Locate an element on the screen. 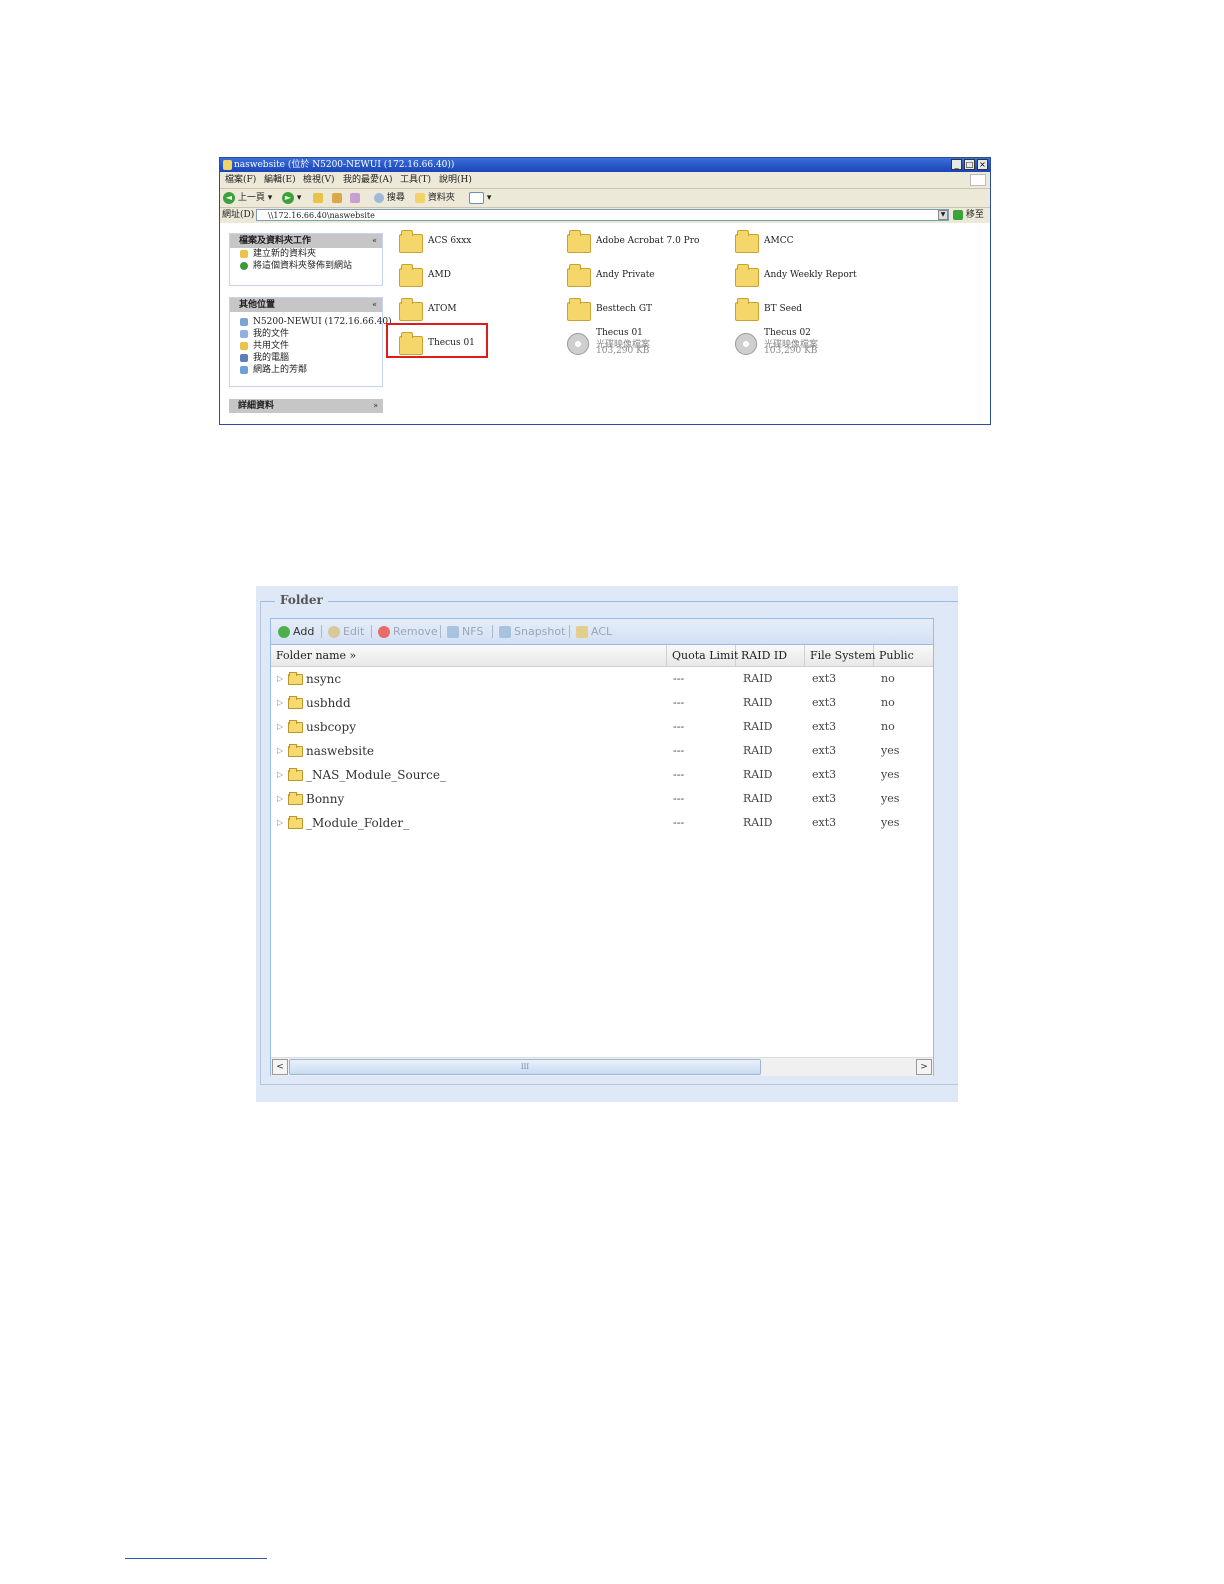  up-folder-button is located at coordinates (318, 198).